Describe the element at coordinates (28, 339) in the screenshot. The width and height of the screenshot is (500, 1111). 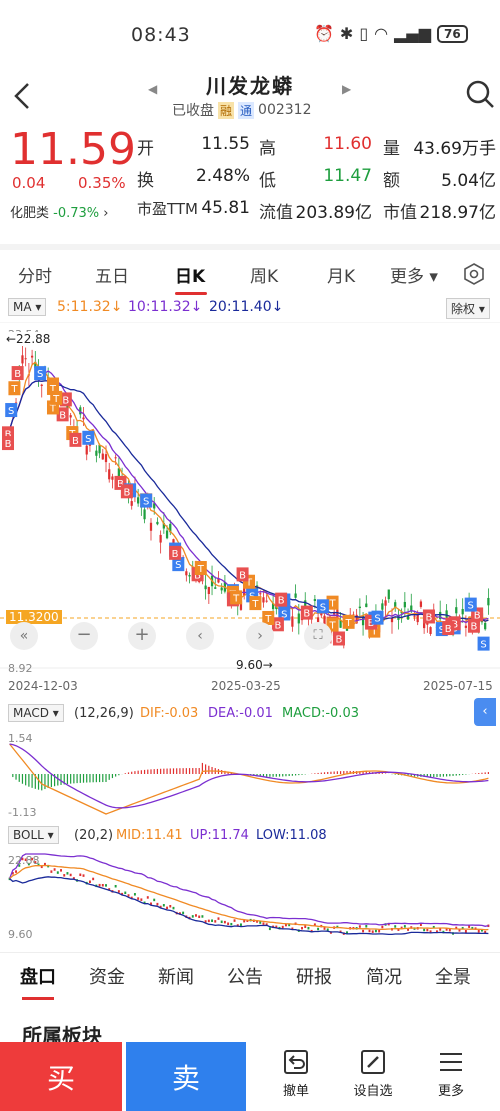
I see `chart-high-mark: ←22.88` at that location.